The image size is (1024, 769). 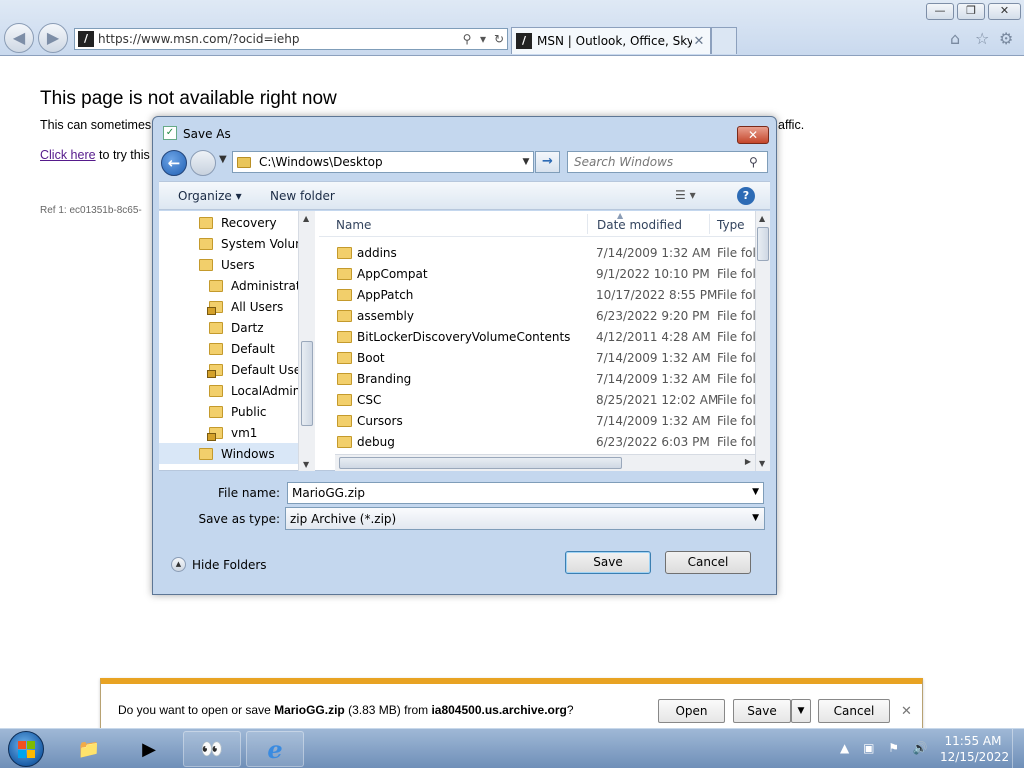 I want to click on nav-tree-item: Recovery, so click(x=228, y=222).